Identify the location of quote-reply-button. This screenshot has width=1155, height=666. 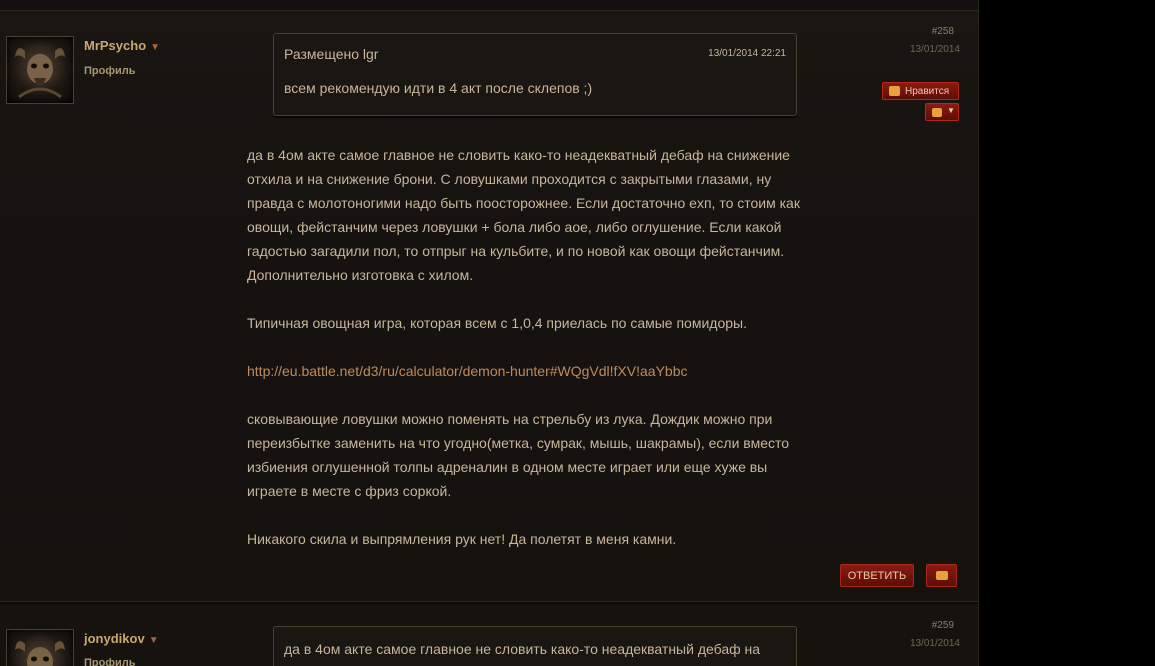
(941, 575).